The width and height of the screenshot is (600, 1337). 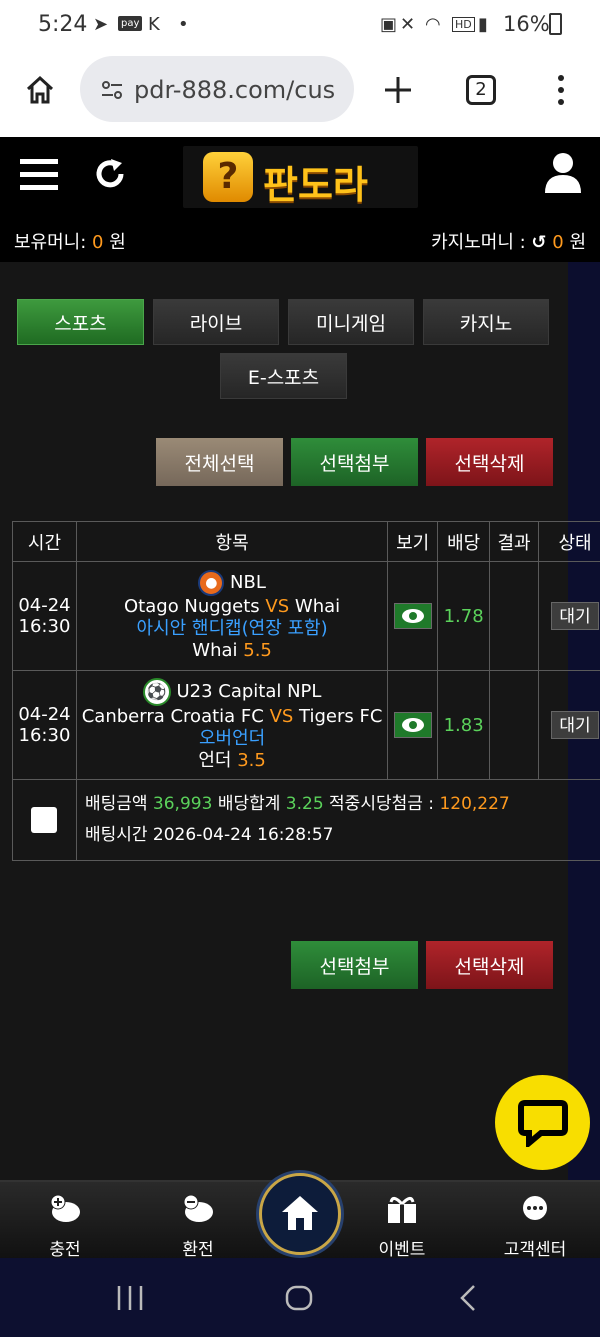 I want to click on nav-support: 고객센터, so click(x=535, y=1227).